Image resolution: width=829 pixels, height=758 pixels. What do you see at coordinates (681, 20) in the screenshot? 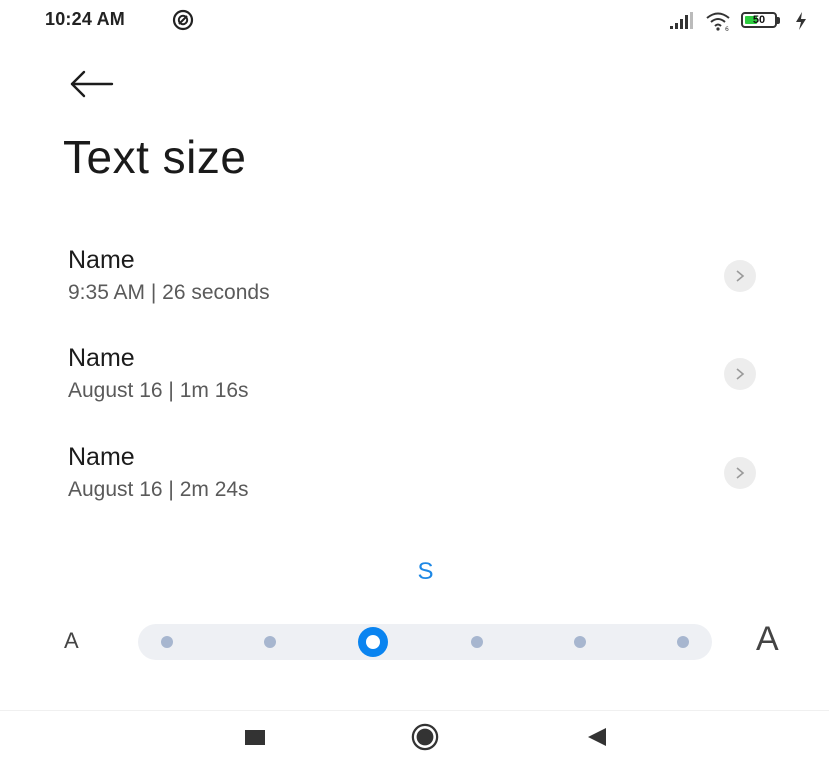
I see `signal-icon` at bounding box center [681, 20].